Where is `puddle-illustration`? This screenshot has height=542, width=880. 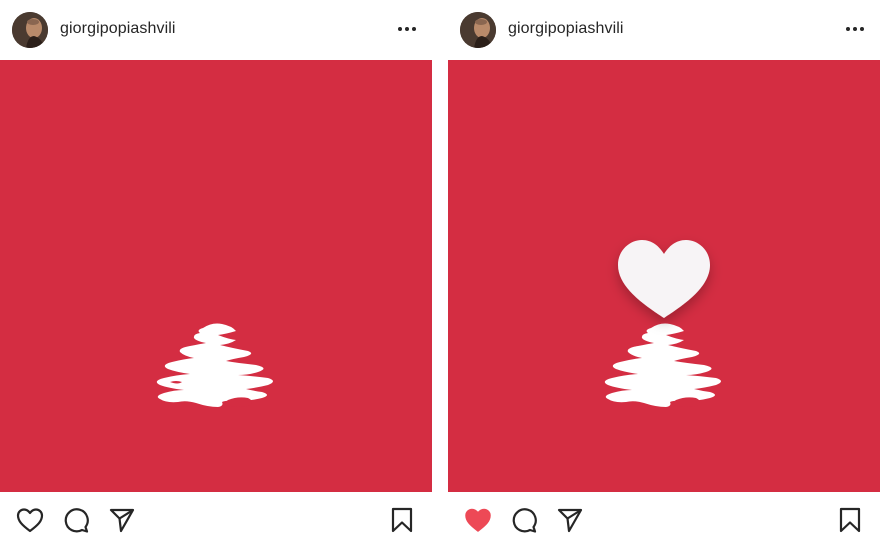
puddle-illustration is located at coordinates (214, 365).